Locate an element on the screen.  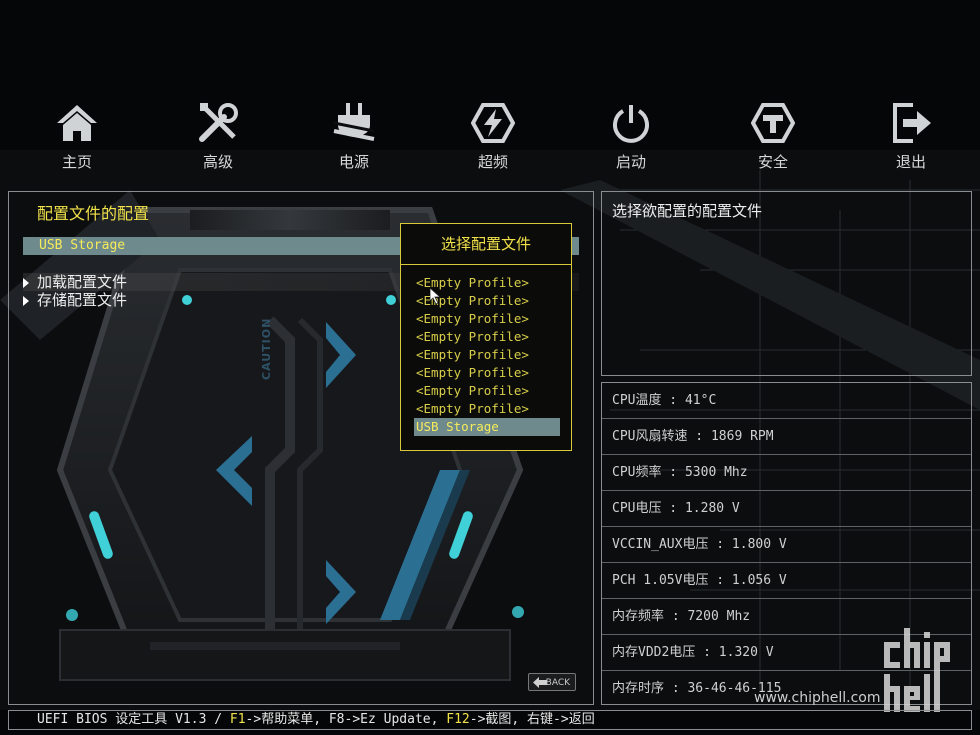
profile-item-selected: USB Storage is located at coordinates (487, 427).